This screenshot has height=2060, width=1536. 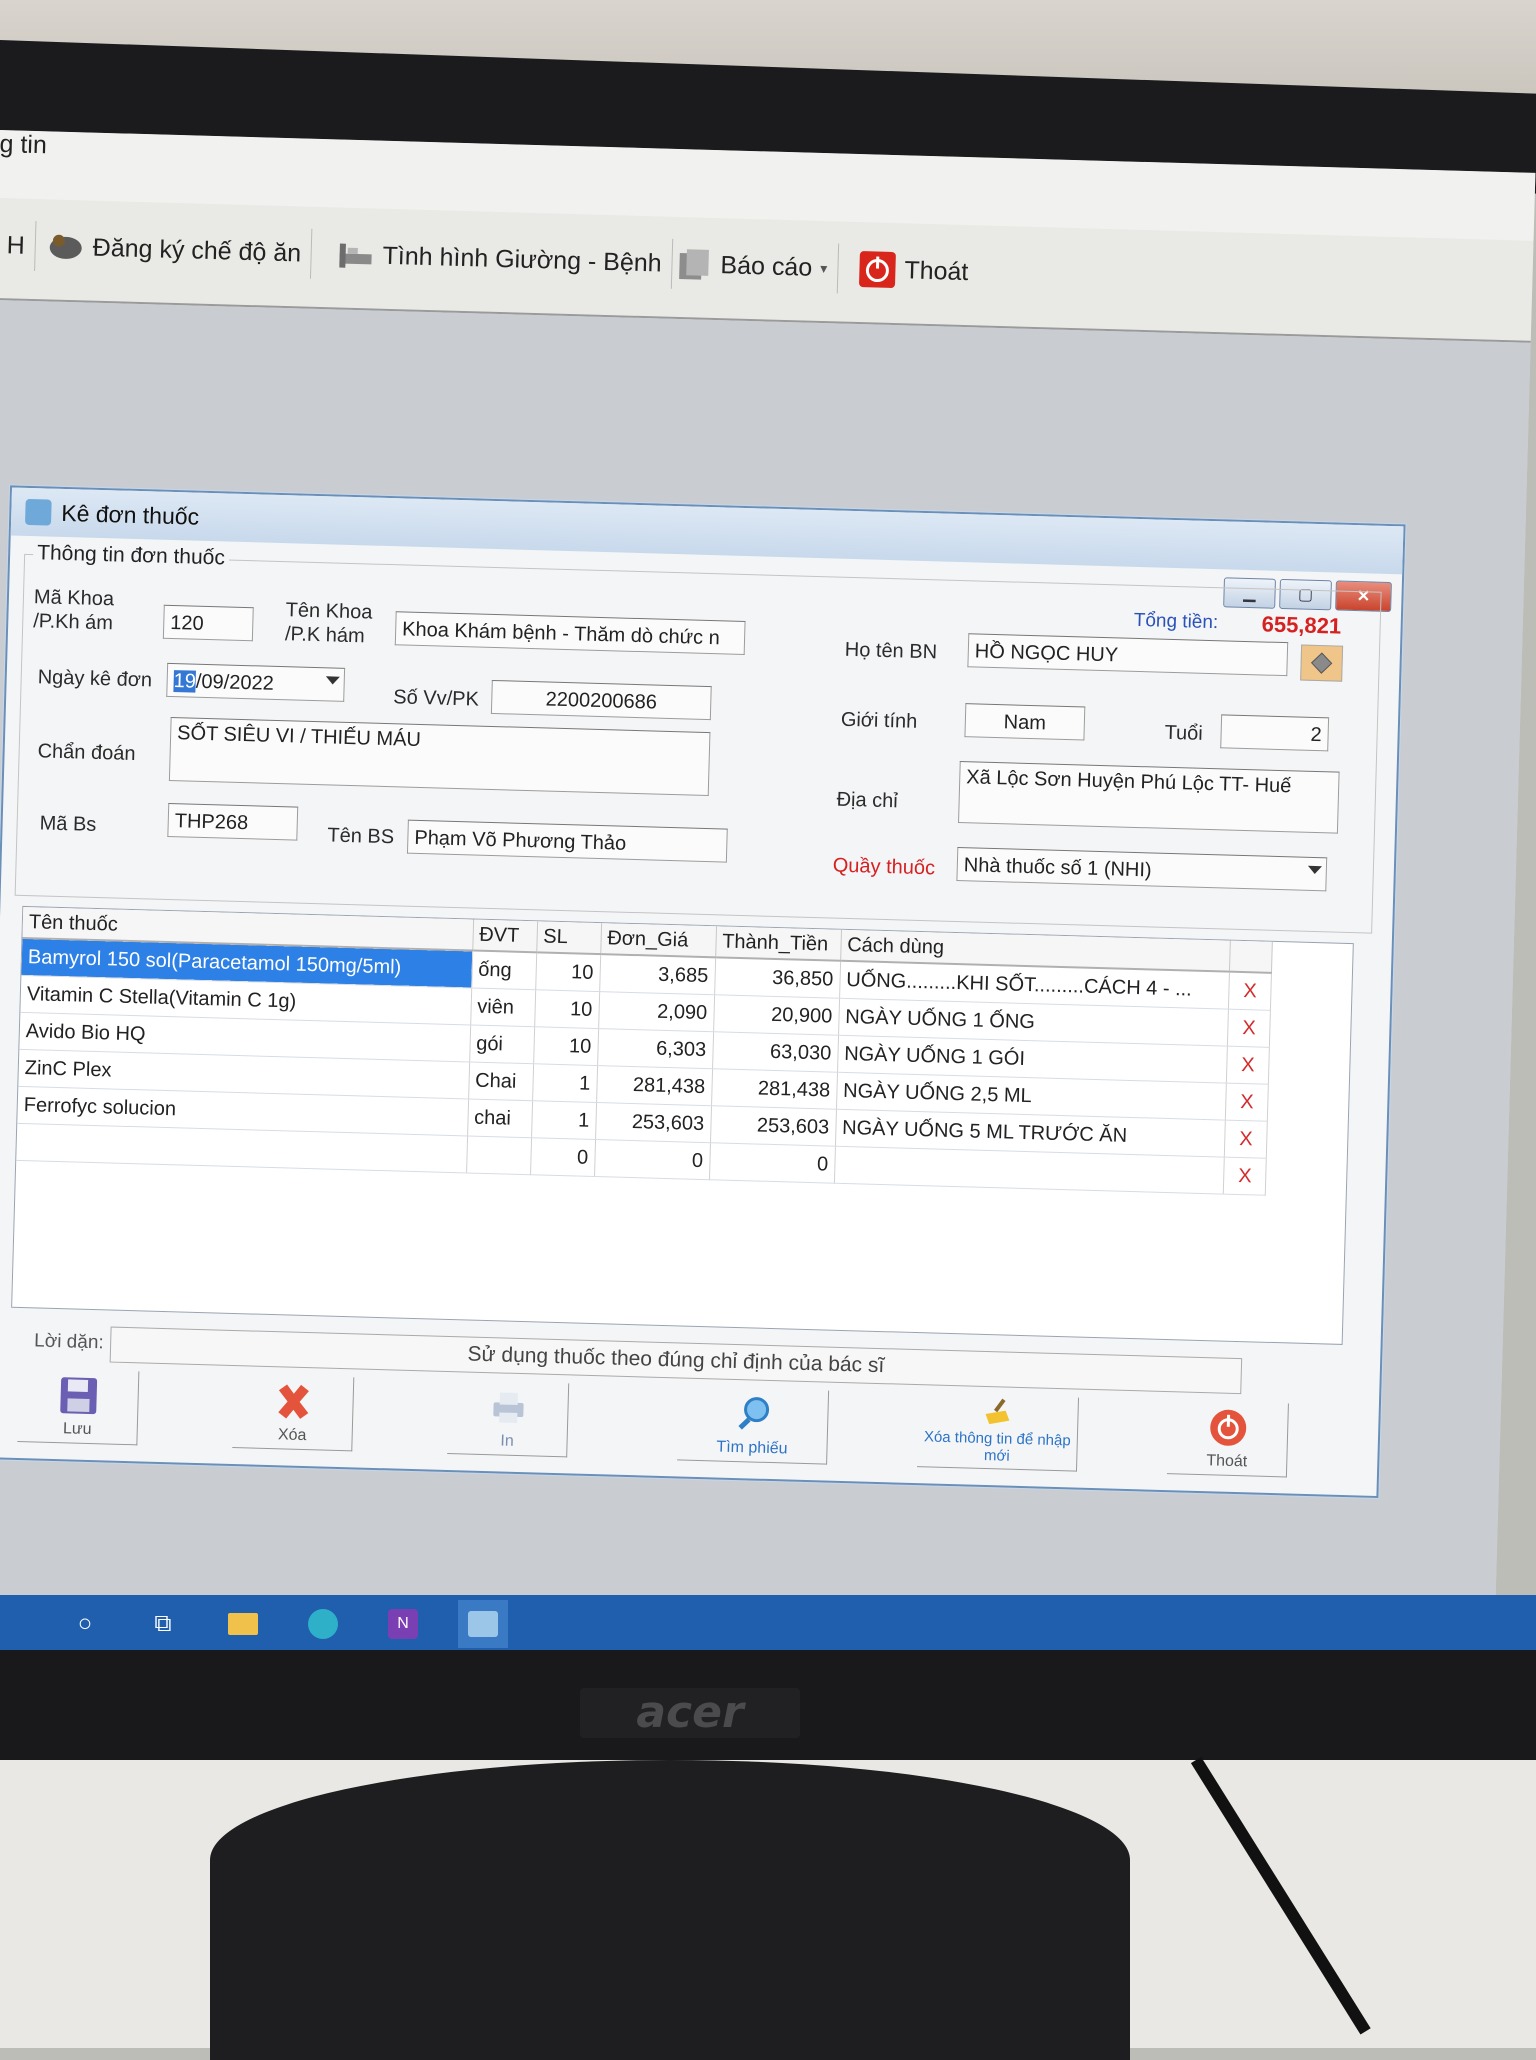 What do you see at coordinates (233, 821) in the screenshot?
I see `ma-bs-field: THP268` at bounding box center [233, 821].